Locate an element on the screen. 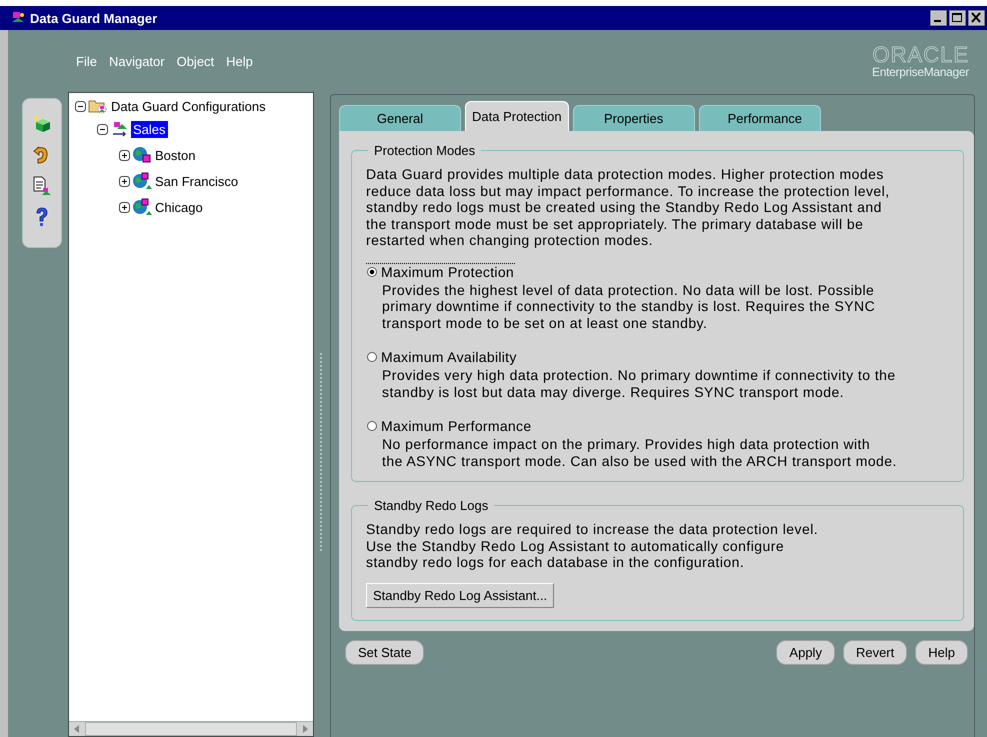  tree-item: Chicago is located at coordinates (179, 207).